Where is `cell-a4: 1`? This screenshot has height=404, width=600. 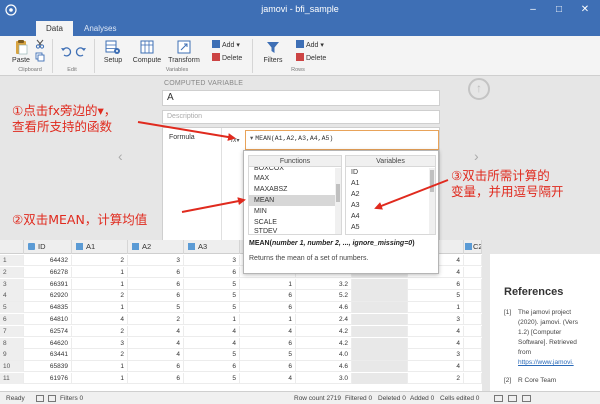 cell-a4: 1 is located at coordinates (268, 284).